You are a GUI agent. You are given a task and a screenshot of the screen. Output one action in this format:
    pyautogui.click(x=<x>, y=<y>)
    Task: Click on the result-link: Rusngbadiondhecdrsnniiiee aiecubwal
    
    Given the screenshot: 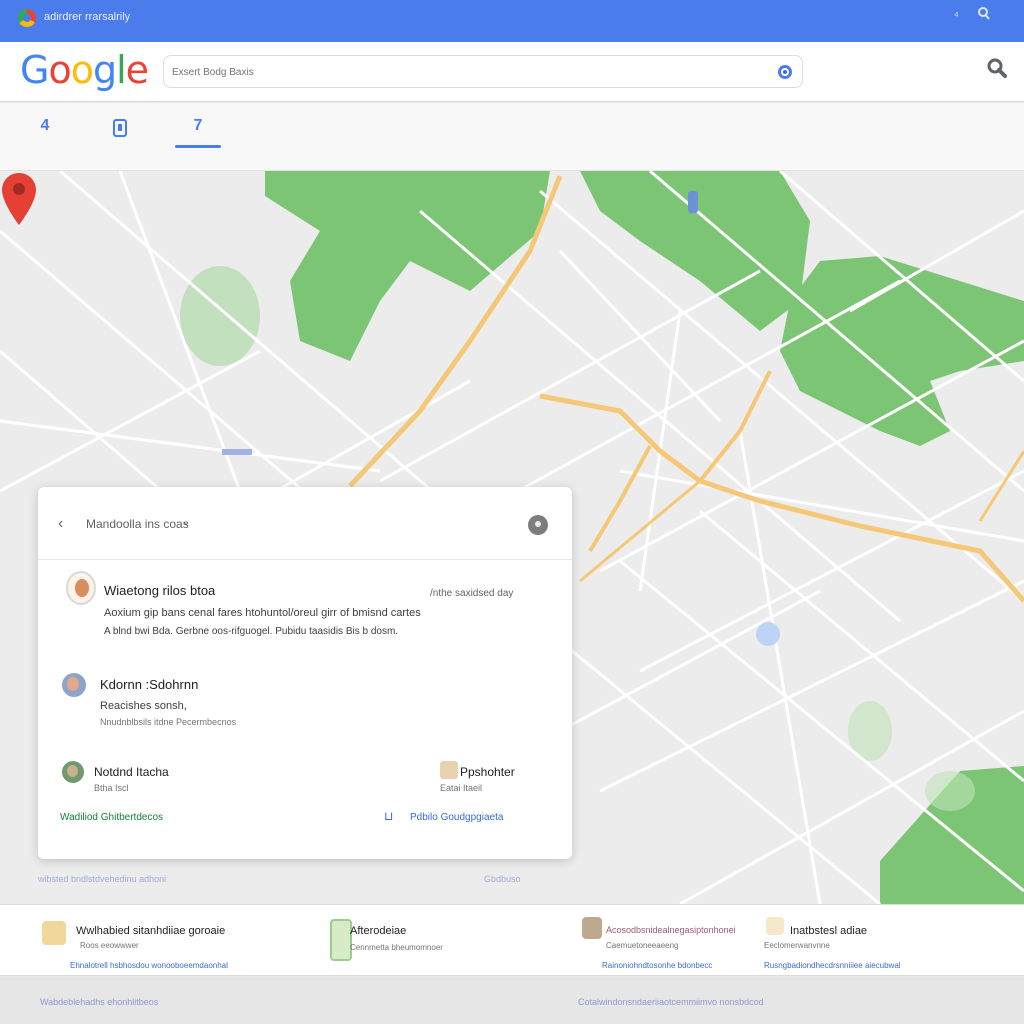 What is the action you would take?
    pyautogui.click(x=832, y=965)
    